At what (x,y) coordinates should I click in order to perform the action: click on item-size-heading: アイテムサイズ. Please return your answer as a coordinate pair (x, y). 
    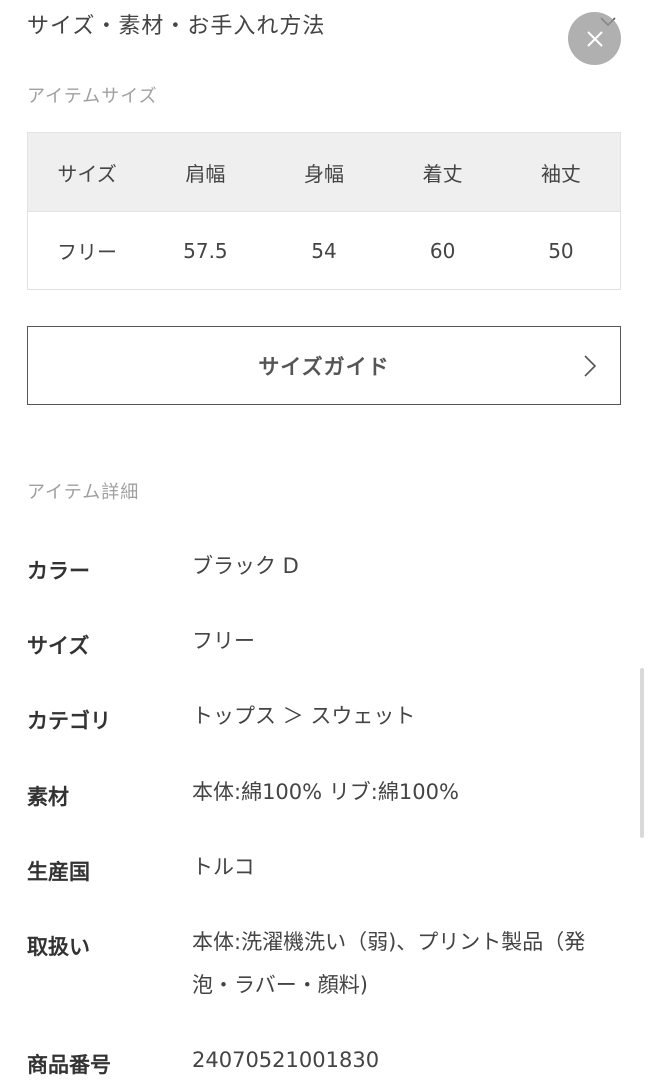
    Looking at the image, I should click on (92, 96).